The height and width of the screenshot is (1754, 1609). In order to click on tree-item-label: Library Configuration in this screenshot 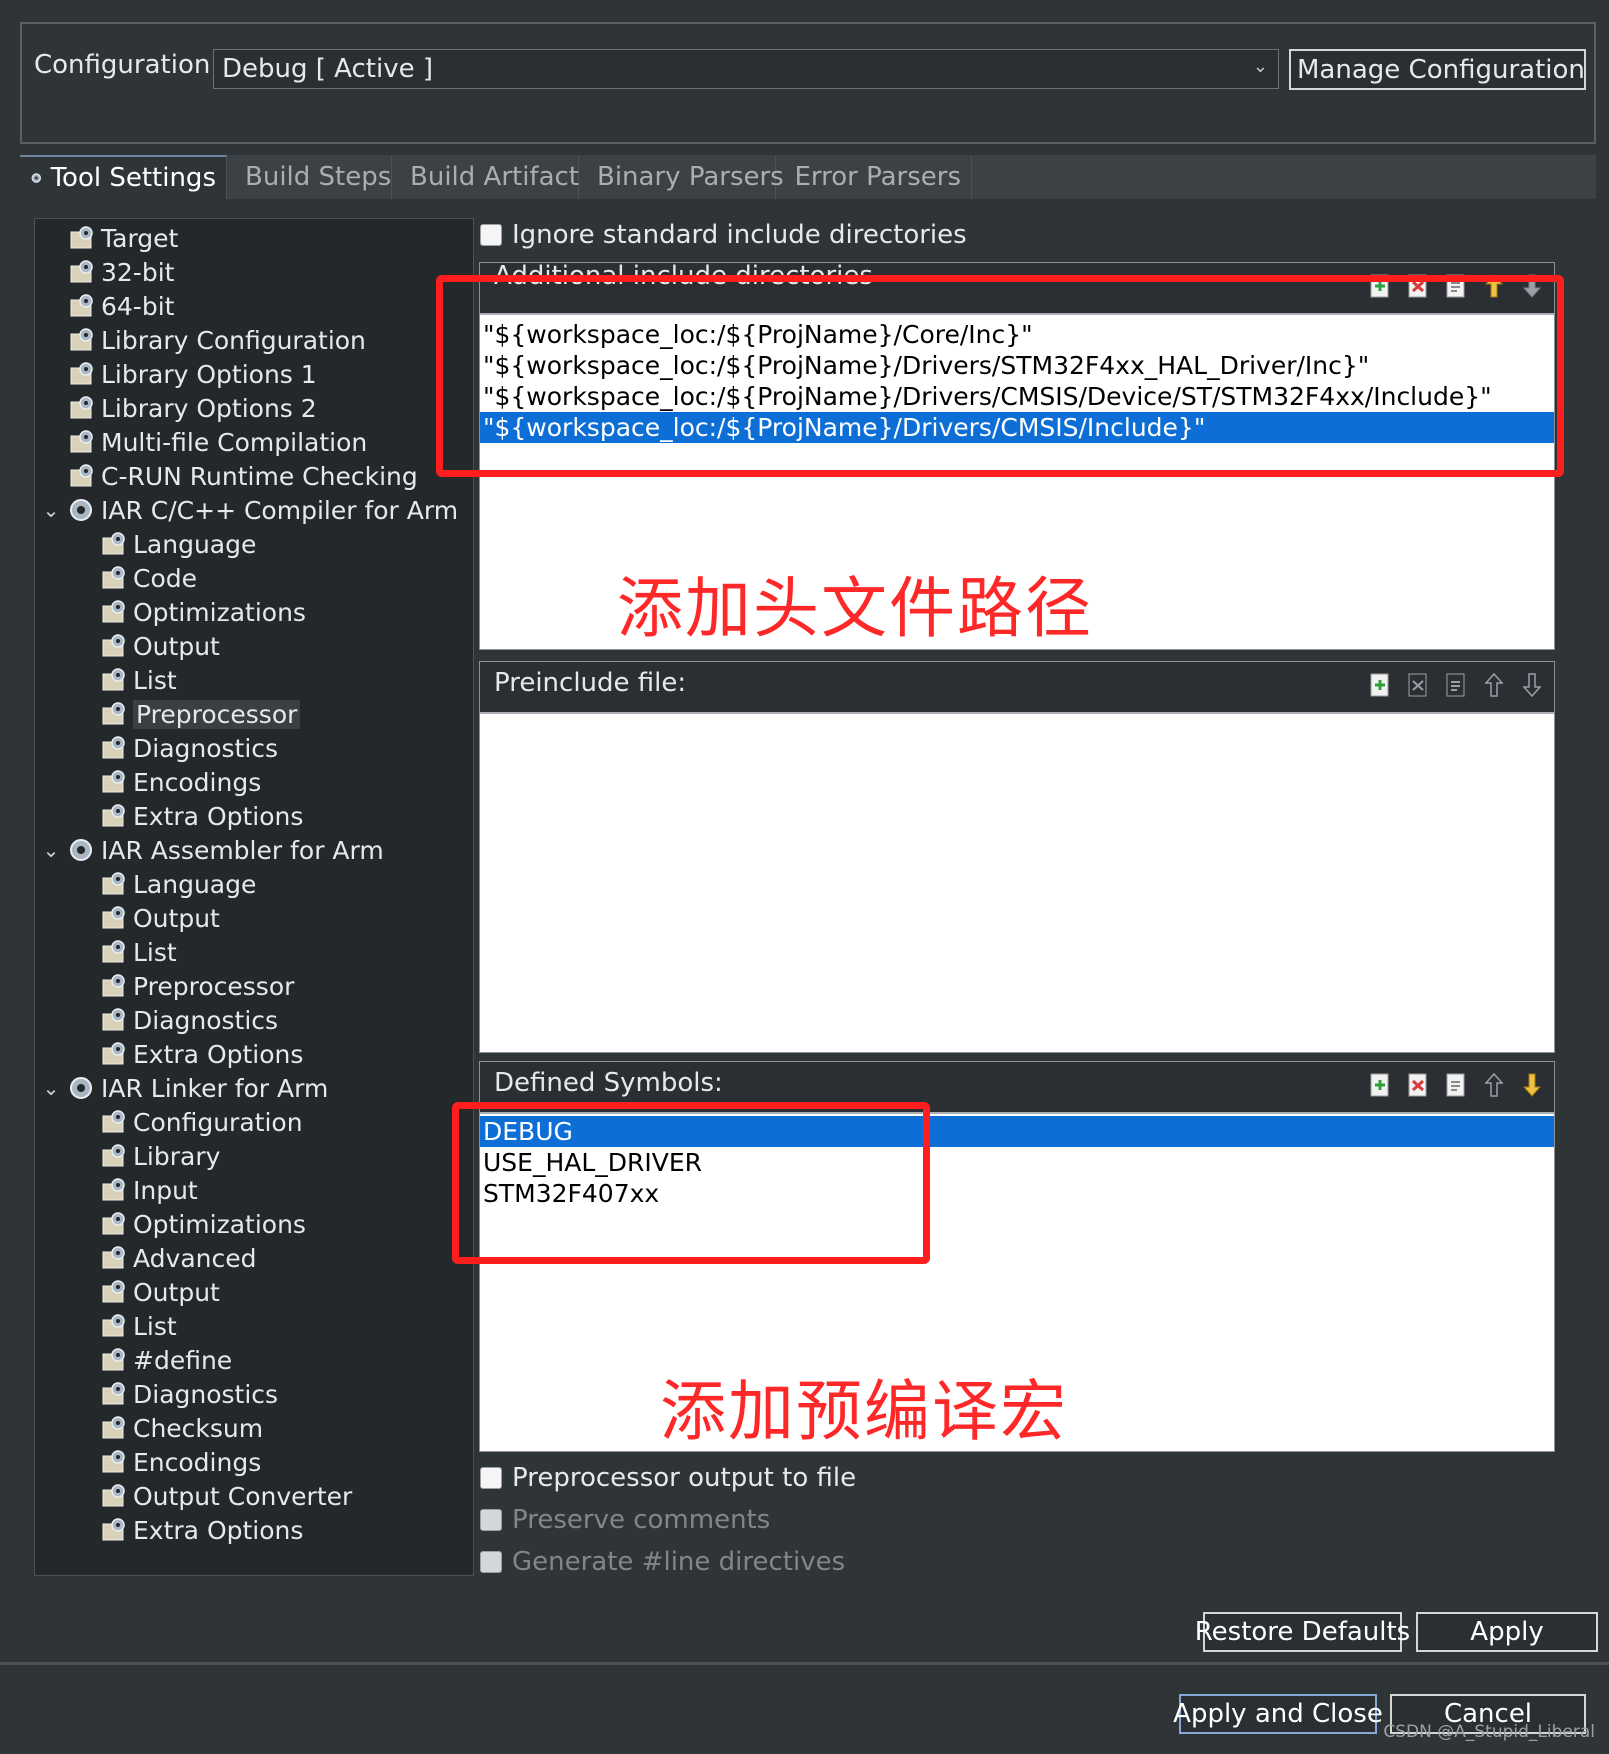, I will do `click(233, 340)`.